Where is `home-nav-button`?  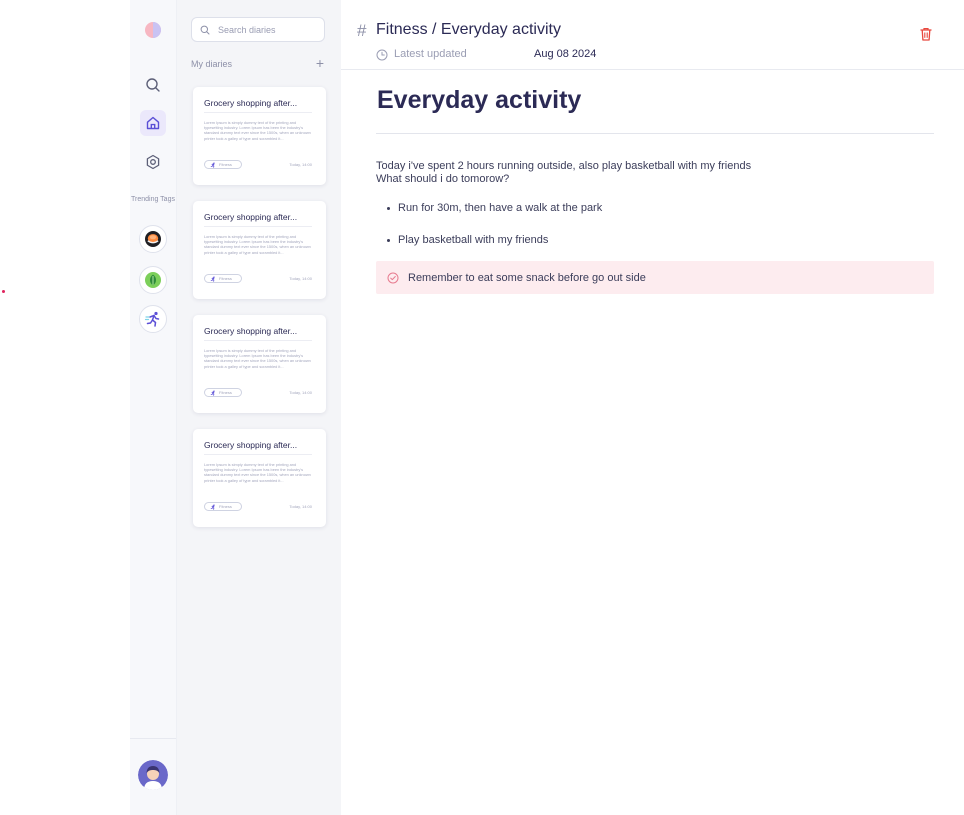 home-nav-button is located at coordinates (153, 123).